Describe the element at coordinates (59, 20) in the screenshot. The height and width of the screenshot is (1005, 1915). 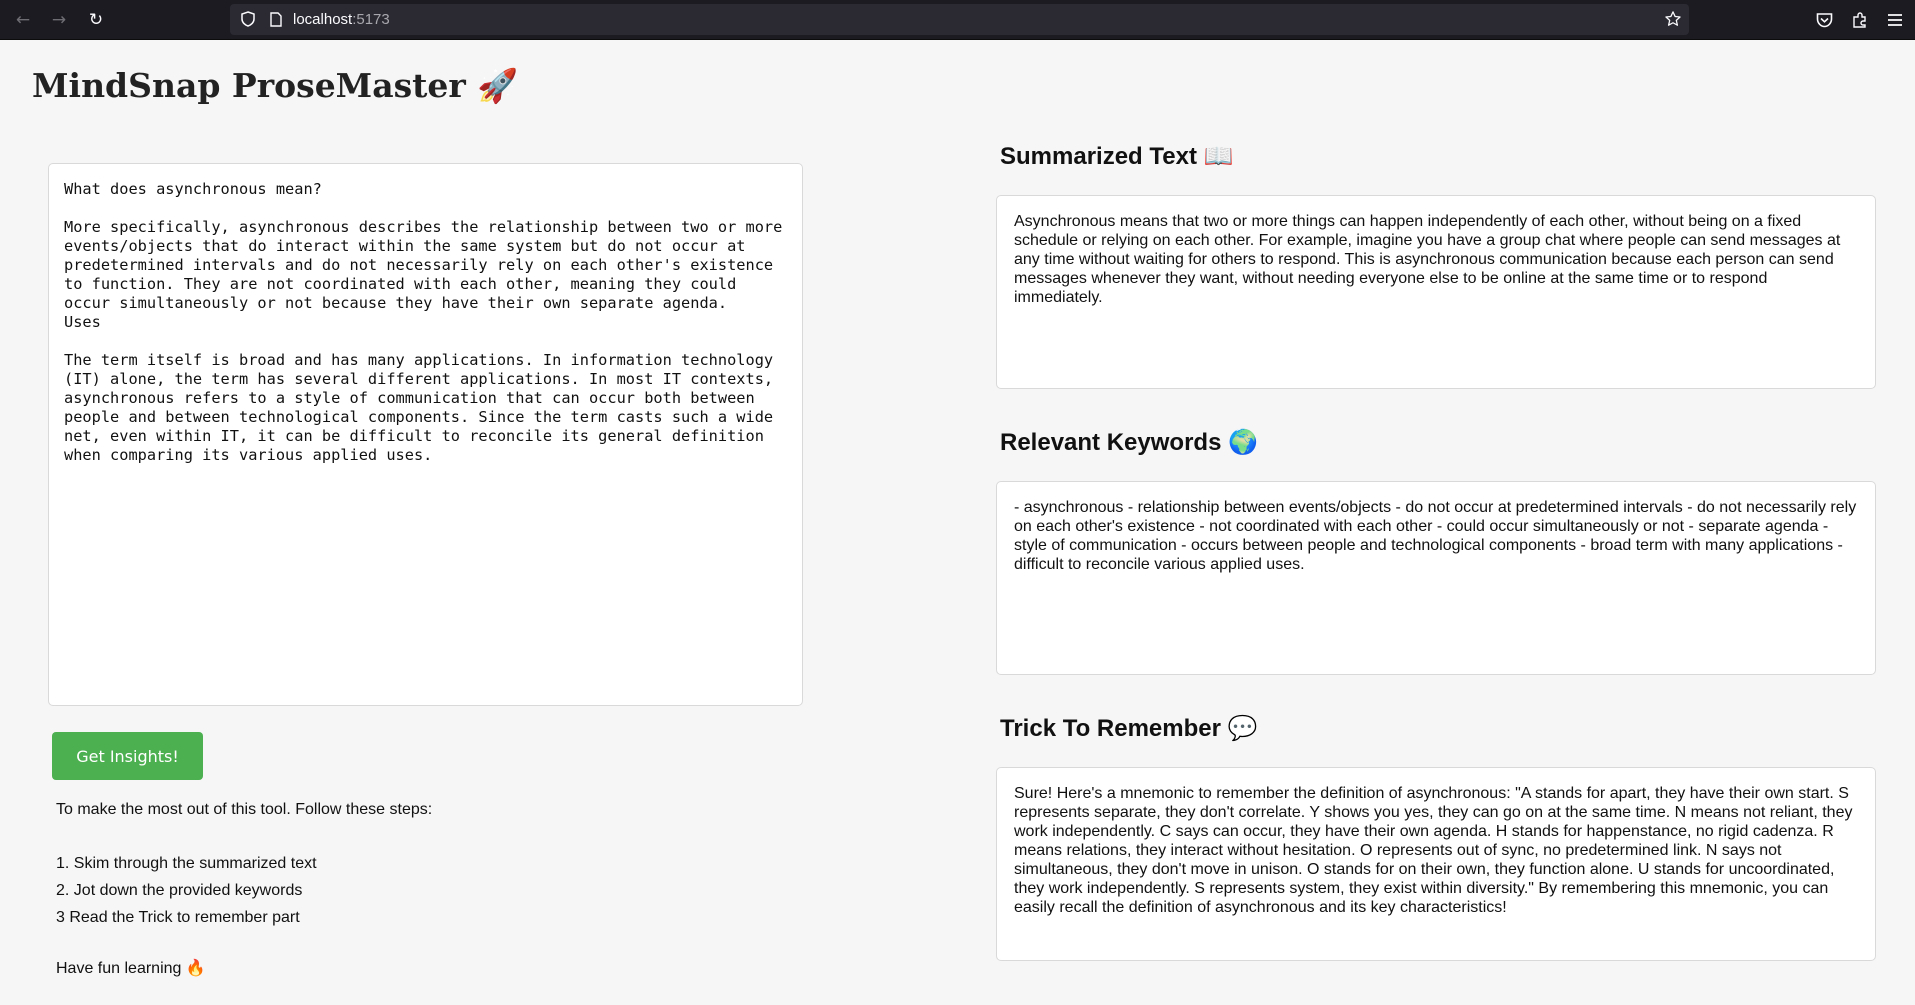
I see `forward-arrow-icon: →` at that location.